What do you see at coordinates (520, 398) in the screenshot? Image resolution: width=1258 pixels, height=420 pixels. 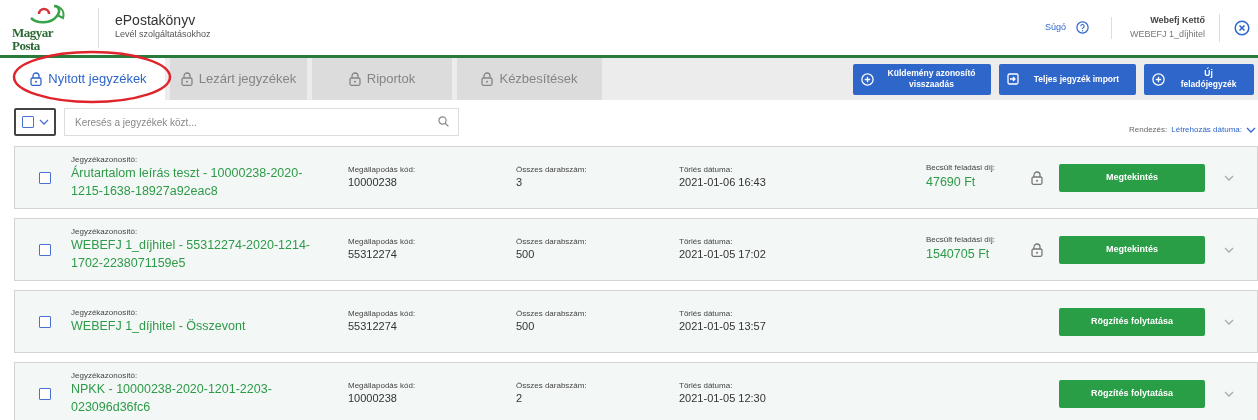 I see `field-value: 2` at bounding box center [520, 398].